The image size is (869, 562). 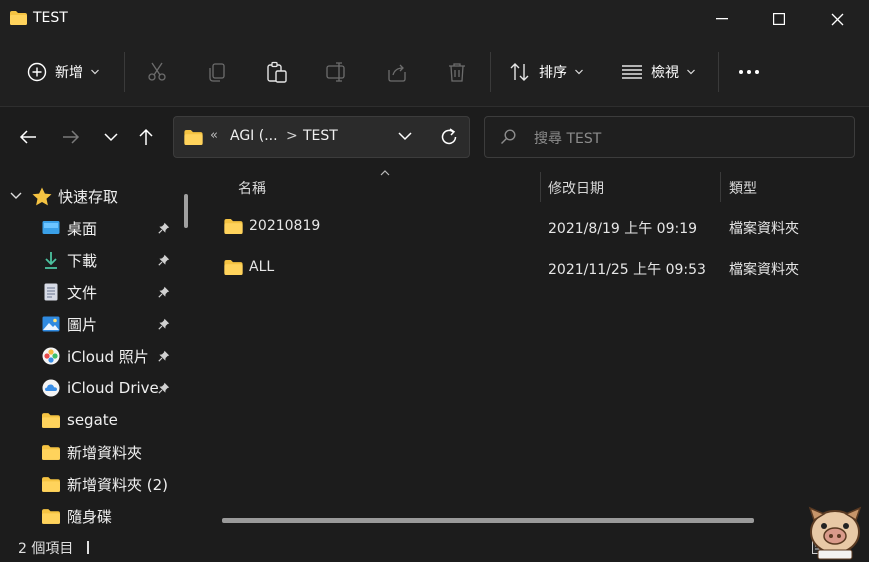 I want to click on sidebar-item: 文件, so click(x=111, y=292).